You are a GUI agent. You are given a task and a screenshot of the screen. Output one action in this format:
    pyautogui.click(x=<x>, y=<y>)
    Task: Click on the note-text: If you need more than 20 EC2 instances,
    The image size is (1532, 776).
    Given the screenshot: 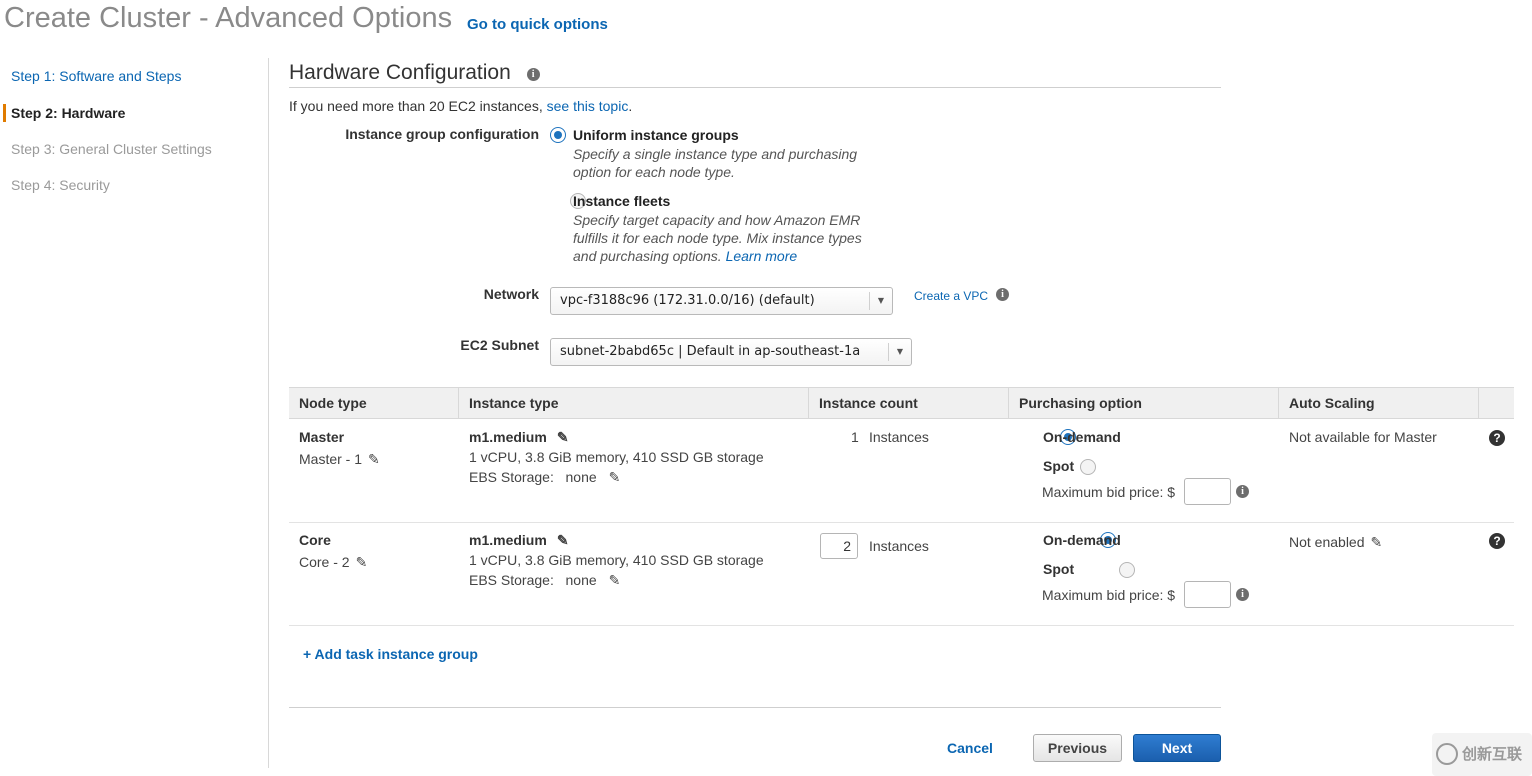 What is the action you would take?
    pyautogui.click(x=418, y=106)
    